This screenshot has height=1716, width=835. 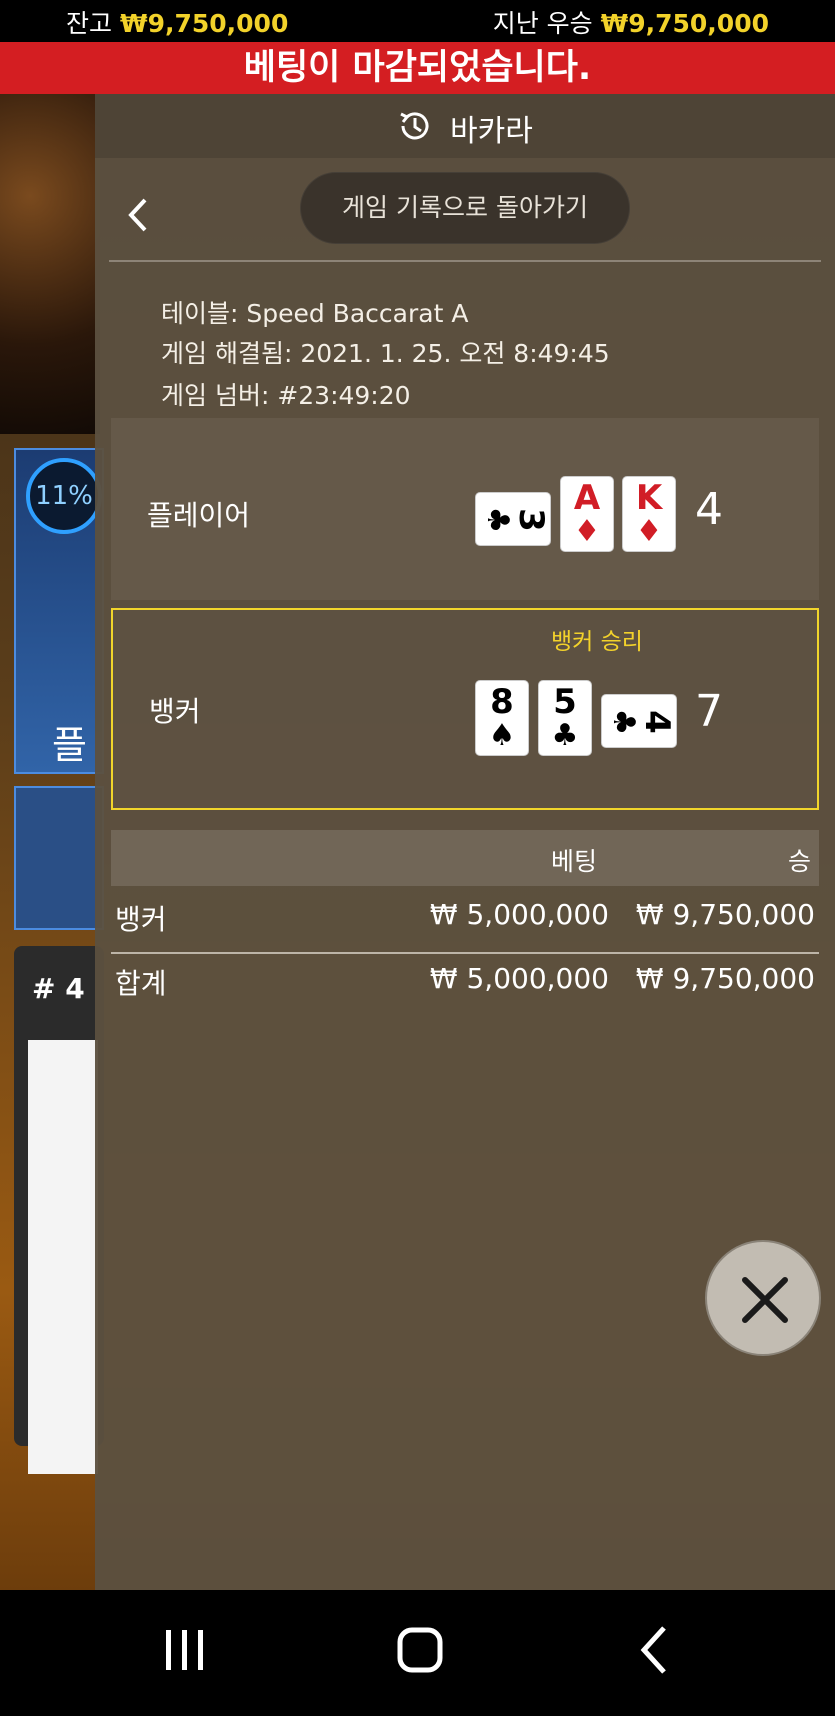 I want to click on back-to-history-button: 게임 기록으로 돌아가기, so click(x=465, y=208).